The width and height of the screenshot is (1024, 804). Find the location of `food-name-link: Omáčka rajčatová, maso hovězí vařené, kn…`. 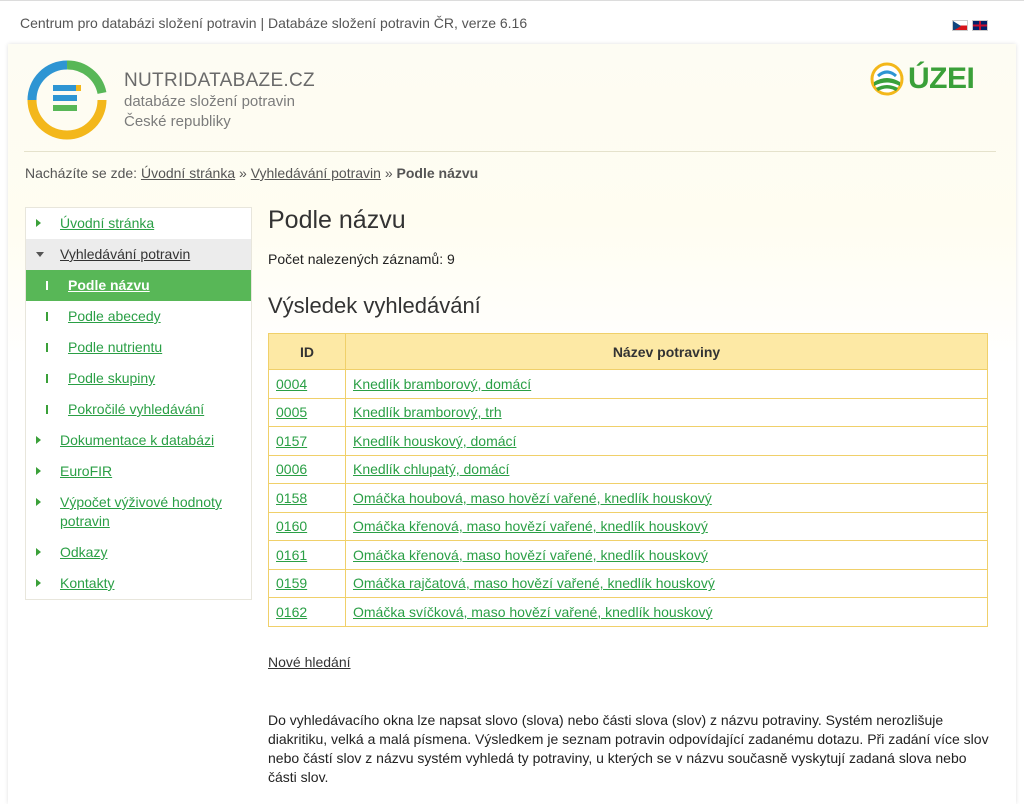

food-name-link: Omáčka rajčatová, maso hovězí vařené, kn… is located at coordinates (534, 583).